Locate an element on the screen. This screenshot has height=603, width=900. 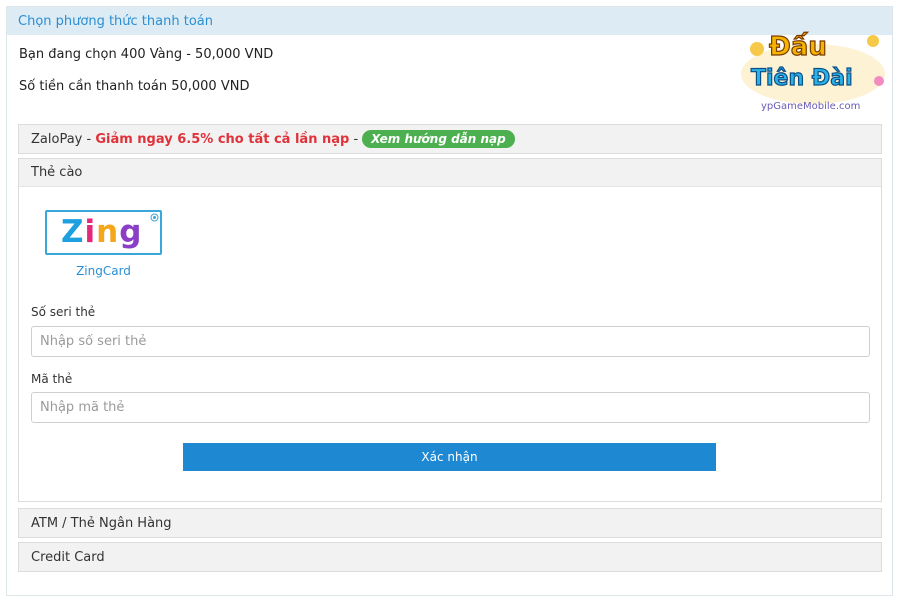
zalopay-promo: Giảm ngay 6.5% cho tất cả lần nạp is located at coordinates (222, 139).